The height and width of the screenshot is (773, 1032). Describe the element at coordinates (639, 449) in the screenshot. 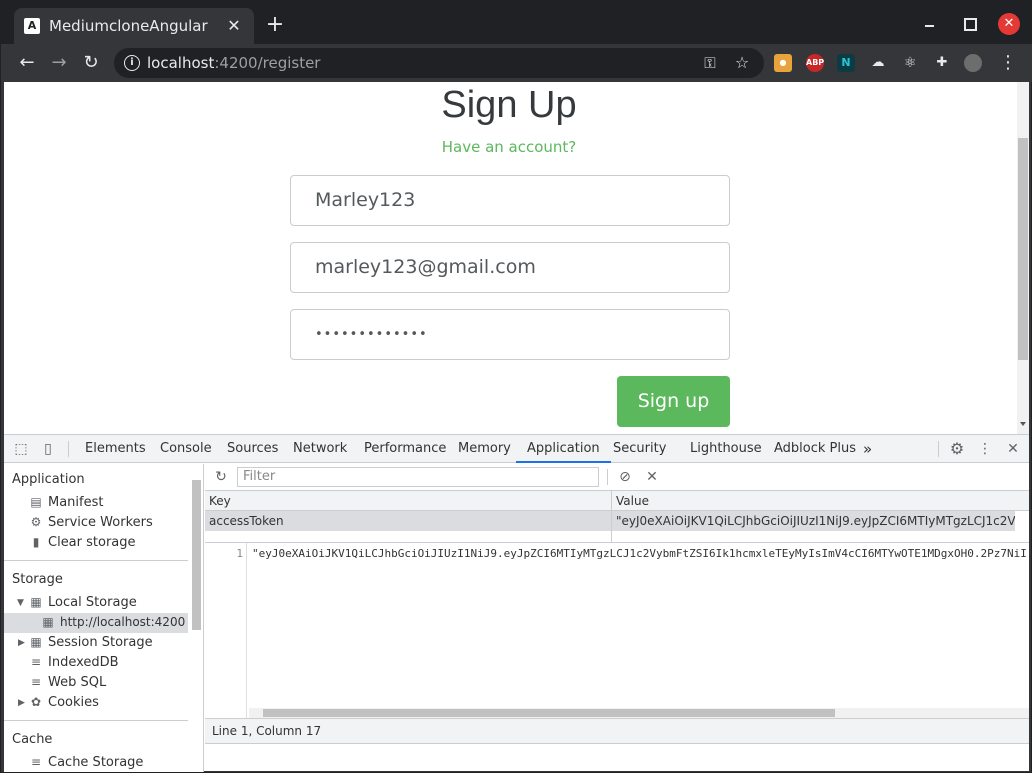

I see `tab-security: Security` at that location.